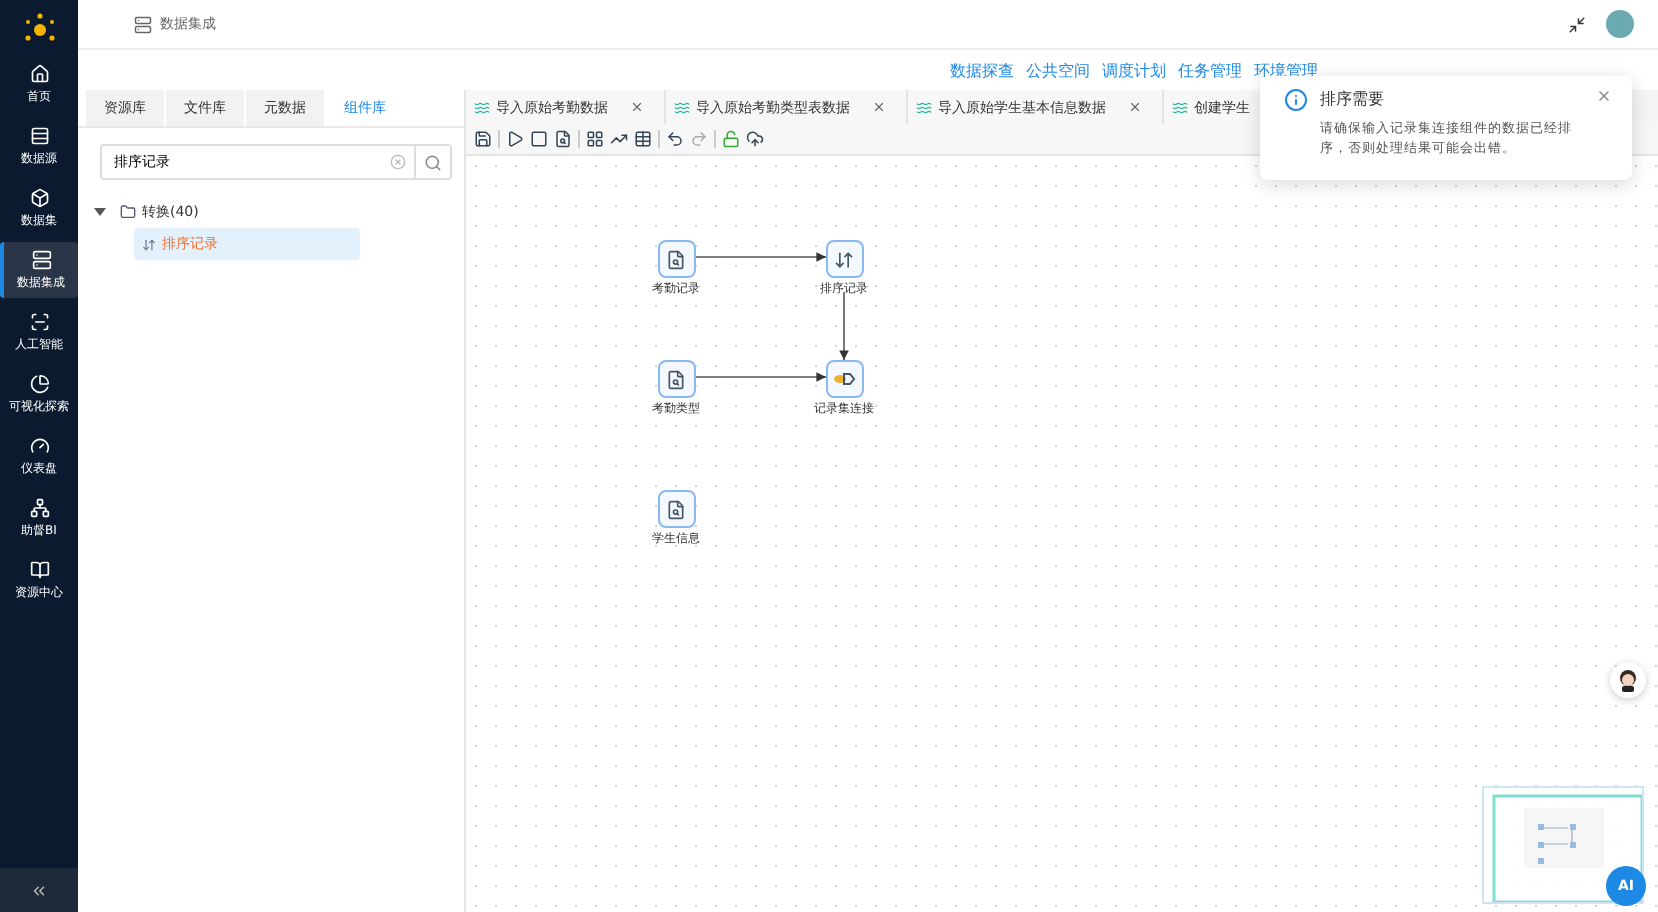  Describe the element at coordinates (1210, 70) in the screenshot. I see `nav-link: 任务管理` at that location.